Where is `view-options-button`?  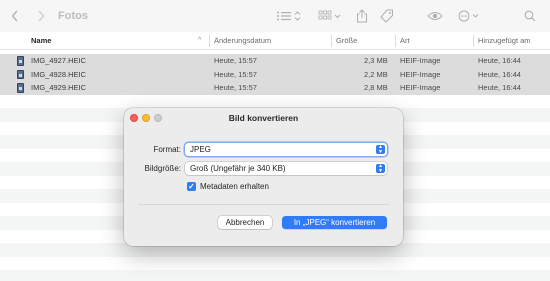
view-options-button is located at coordinates (289, 16).